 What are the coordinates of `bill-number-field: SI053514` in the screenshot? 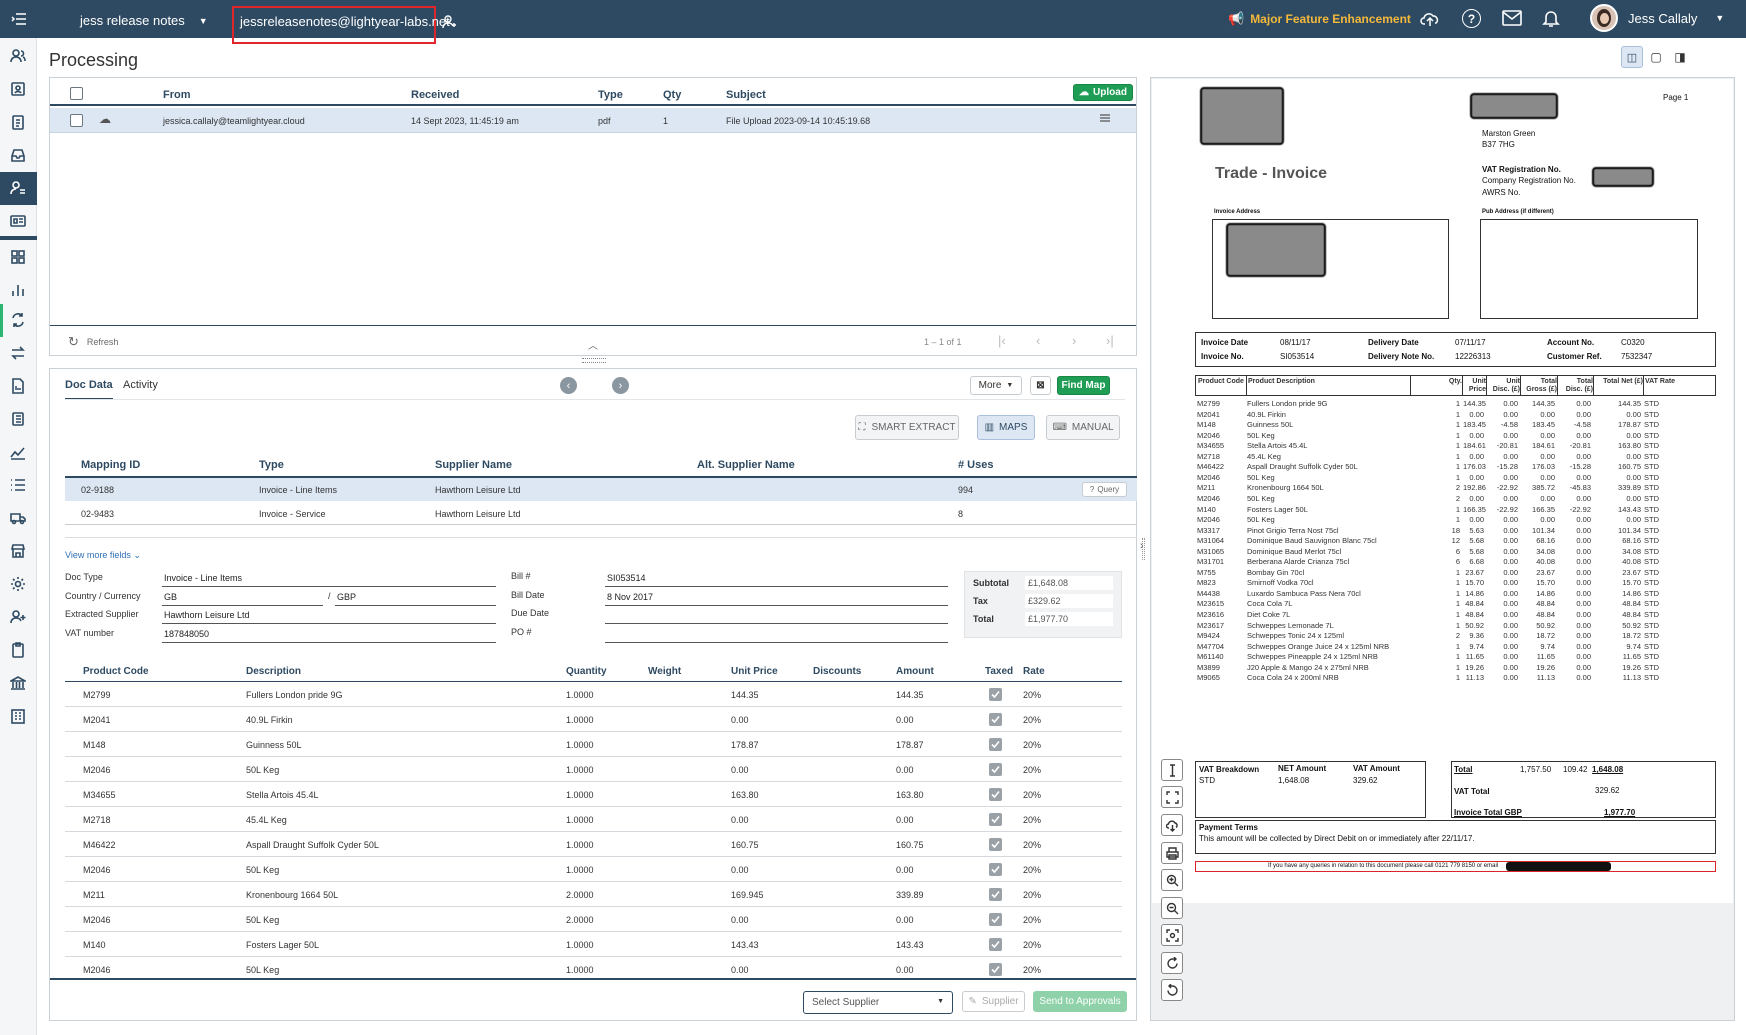 It's located at (776, 580).